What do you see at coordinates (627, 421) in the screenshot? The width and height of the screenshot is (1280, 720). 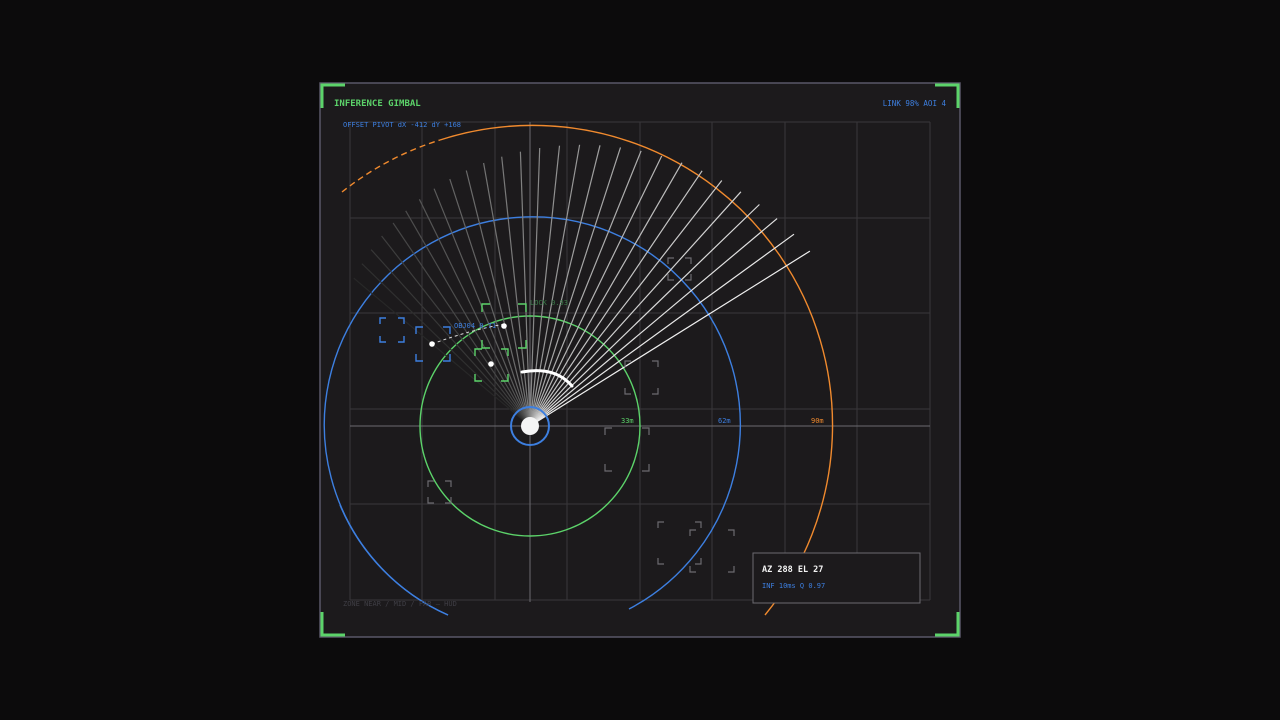 I see `near-range-label: 33m` at bounding box center [627, 421].